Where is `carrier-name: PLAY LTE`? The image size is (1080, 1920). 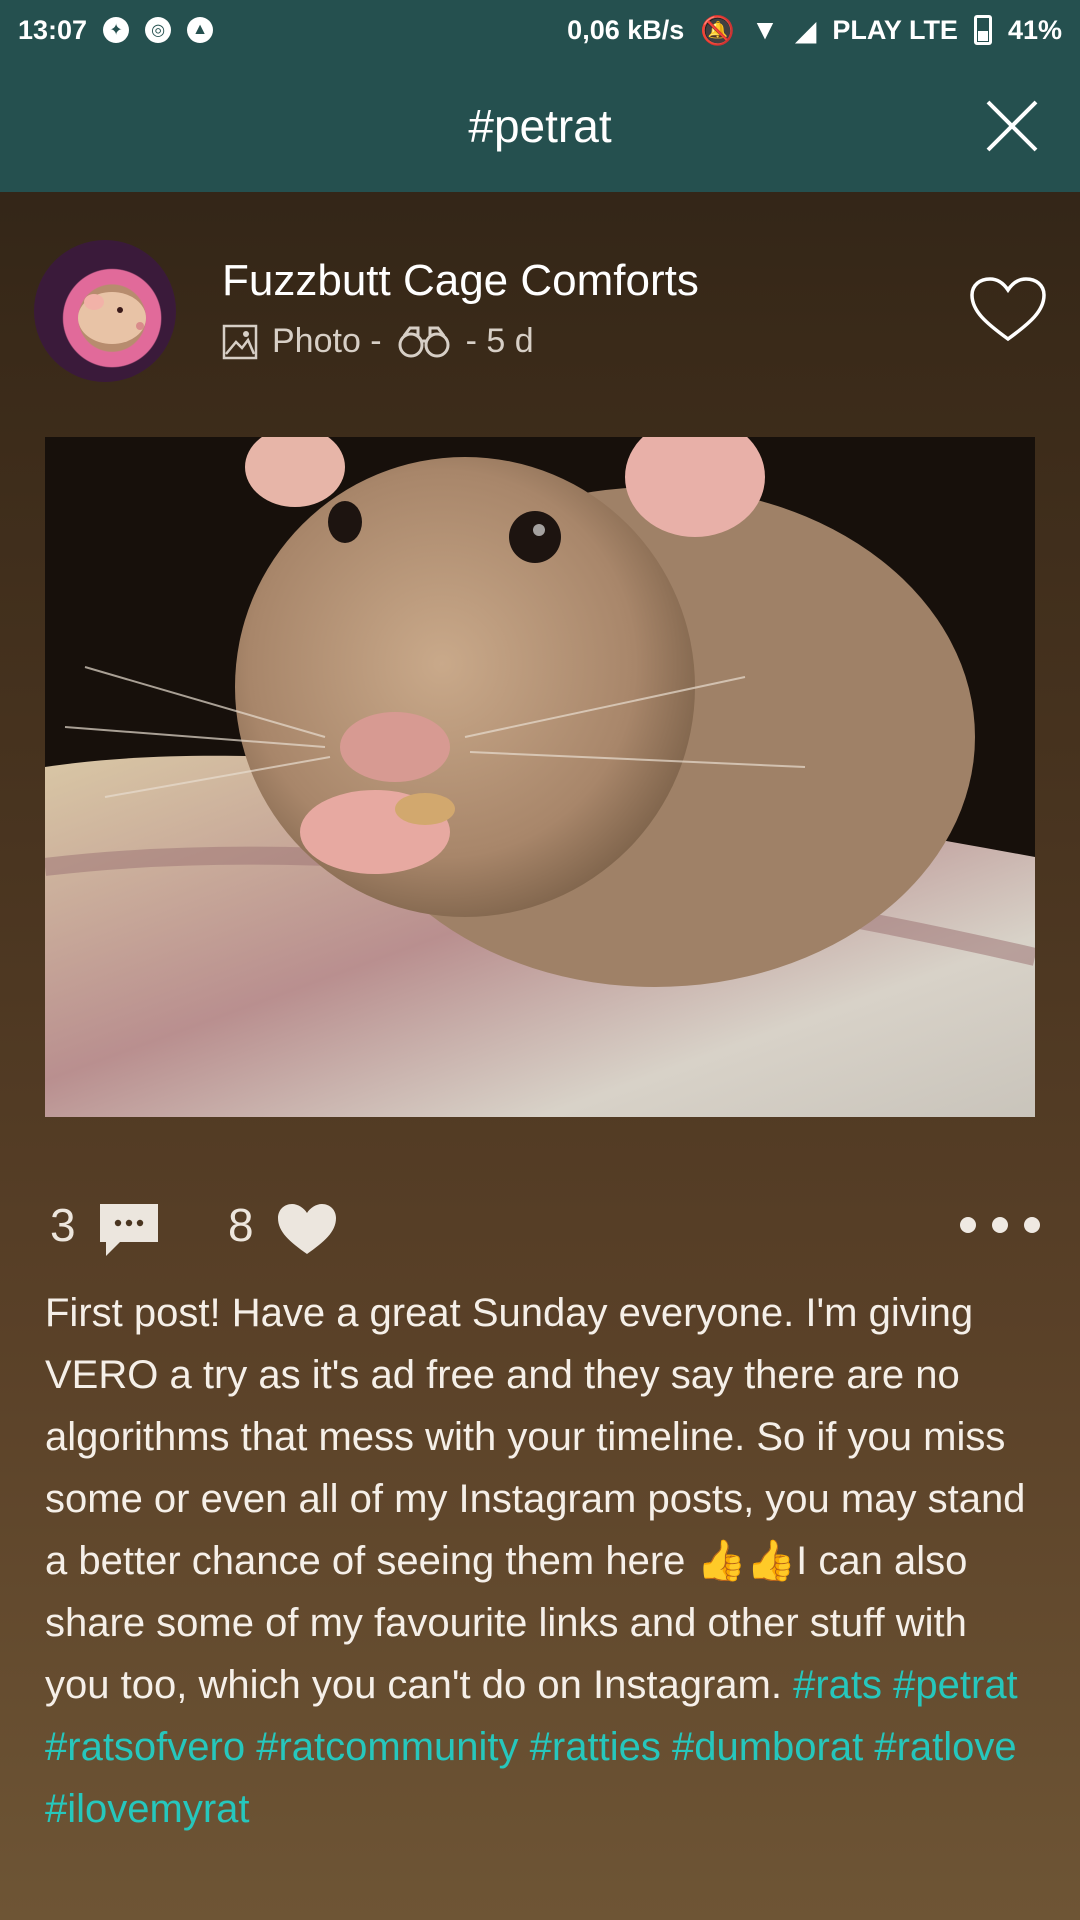
carrier-name: PLAY LTE is located at coordinates (895, 29).